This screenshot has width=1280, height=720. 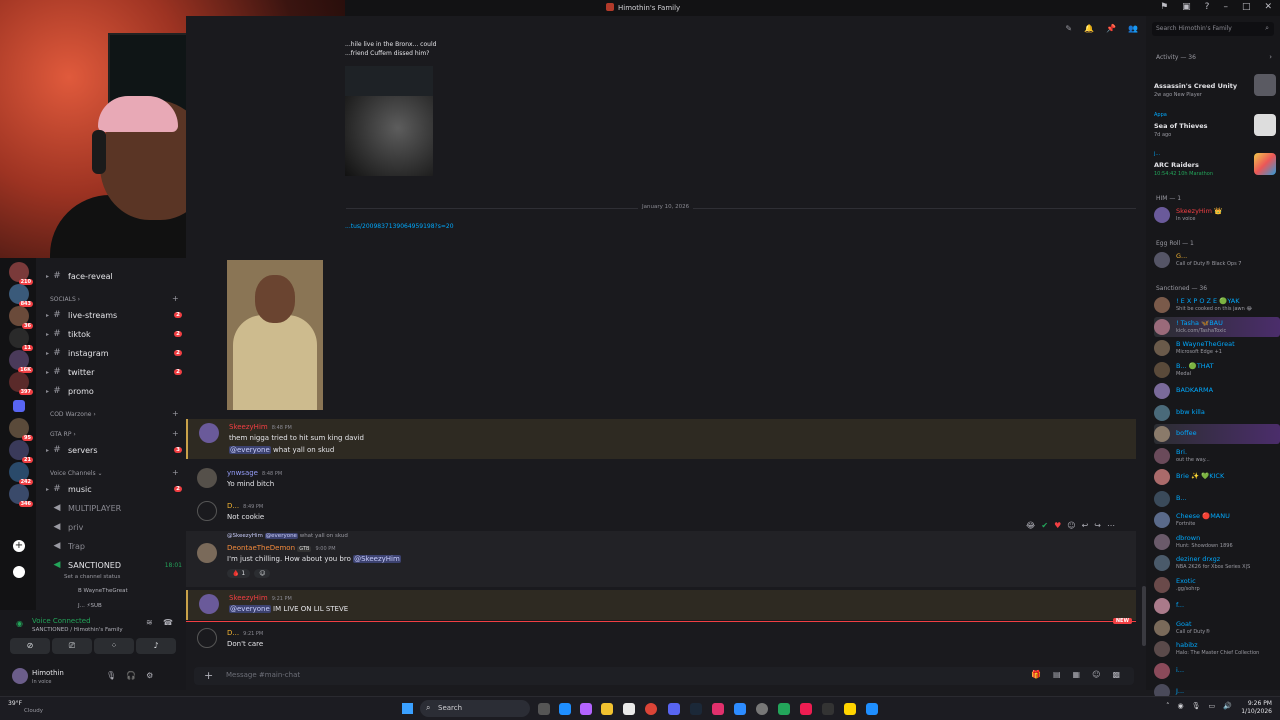 What do you see at coordinates (1077, 674) in the screenshot?
I see `sticker-icon: ▦` at bounding box center [1077, 674].